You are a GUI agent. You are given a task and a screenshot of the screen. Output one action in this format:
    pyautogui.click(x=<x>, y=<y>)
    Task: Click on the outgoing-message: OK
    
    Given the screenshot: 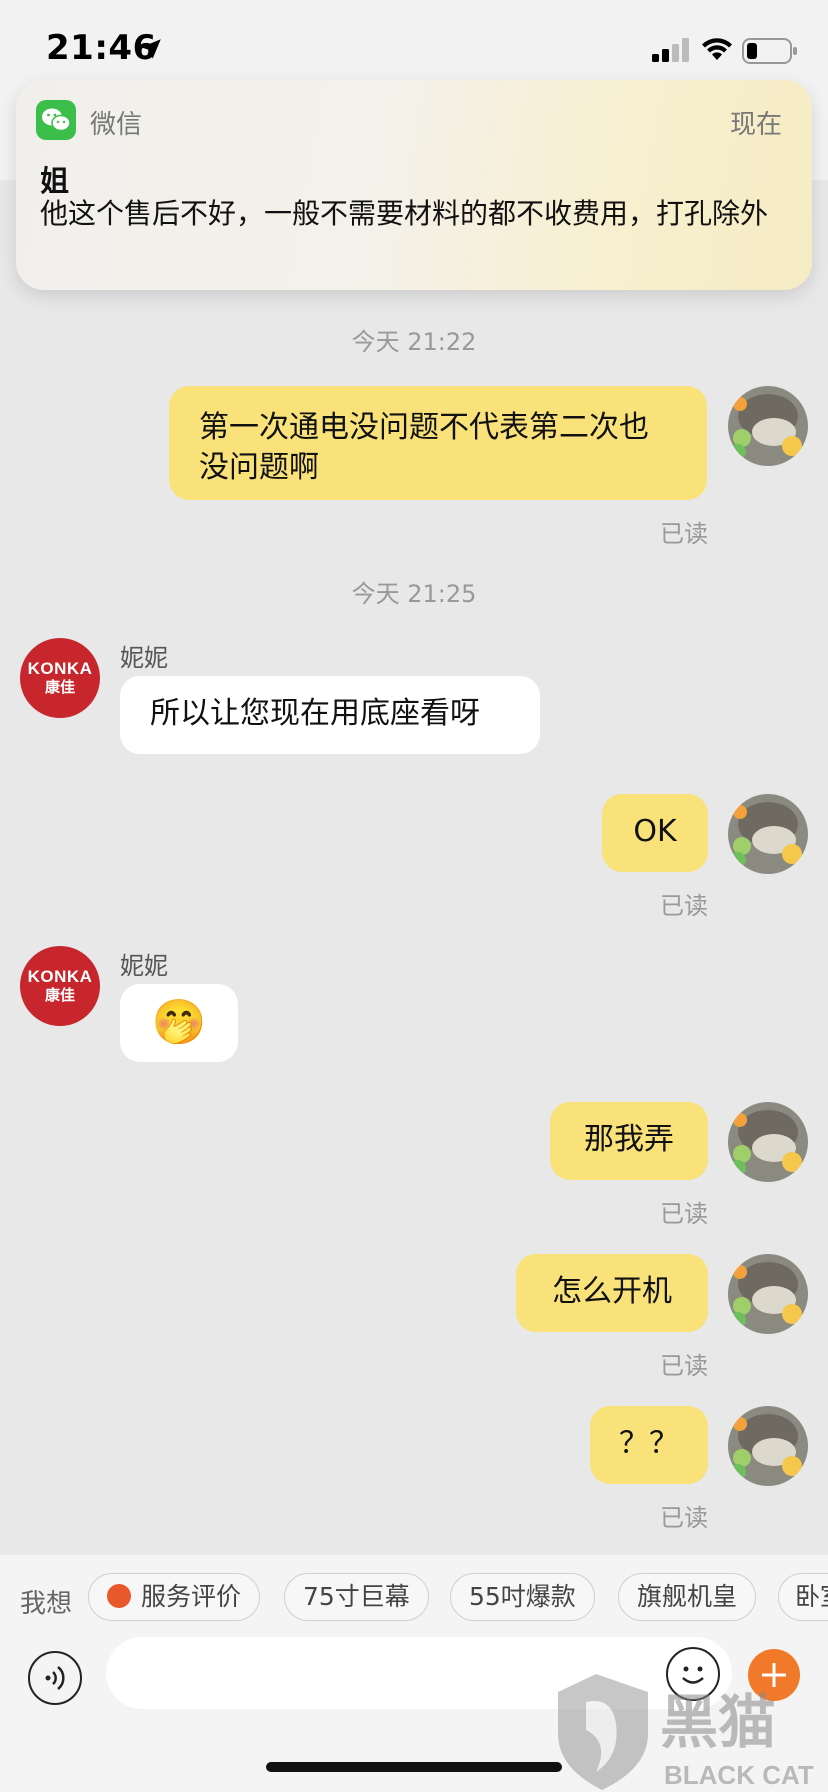 What is the action you would take?
    pyautogui.click(x=655, y=833)
    